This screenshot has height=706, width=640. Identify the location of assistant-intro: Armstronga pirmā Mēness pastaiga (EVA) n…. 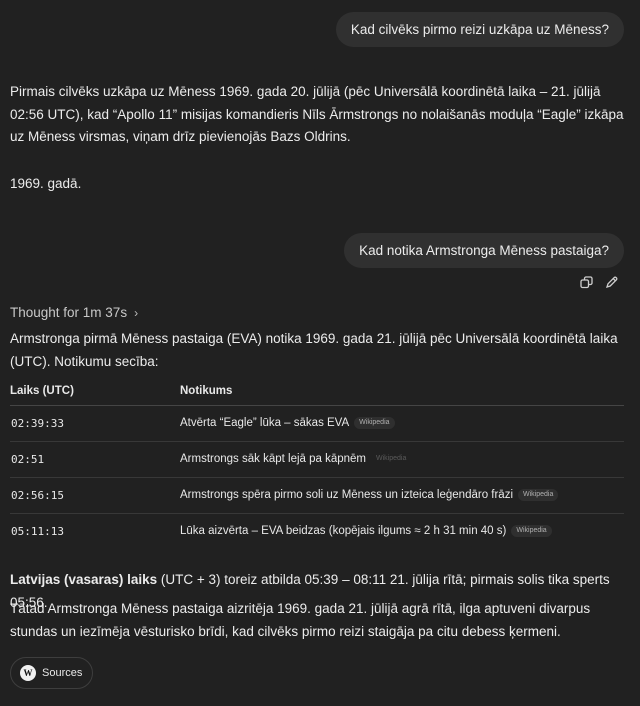
(314, 350).